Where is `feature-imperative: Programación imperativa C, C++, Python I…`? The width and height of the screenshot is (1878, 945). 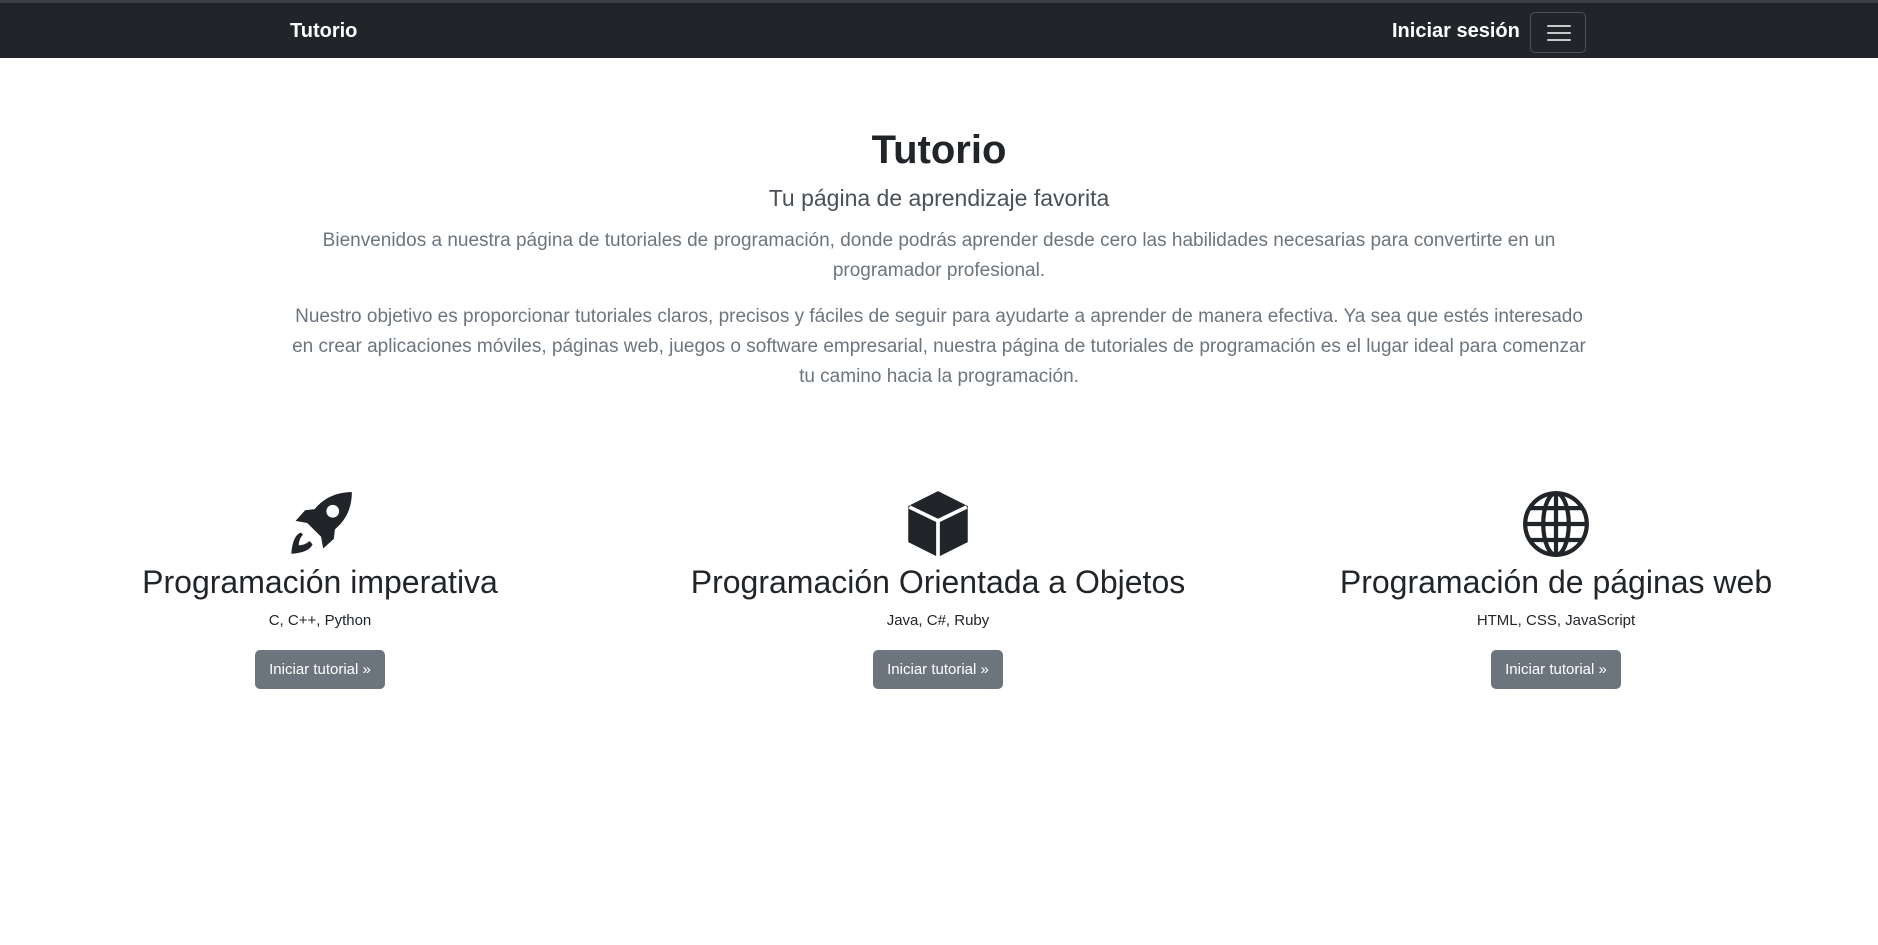 feature-imperative: Programación imperativa C, C++, Python I… is located at coordinates (320, 589).